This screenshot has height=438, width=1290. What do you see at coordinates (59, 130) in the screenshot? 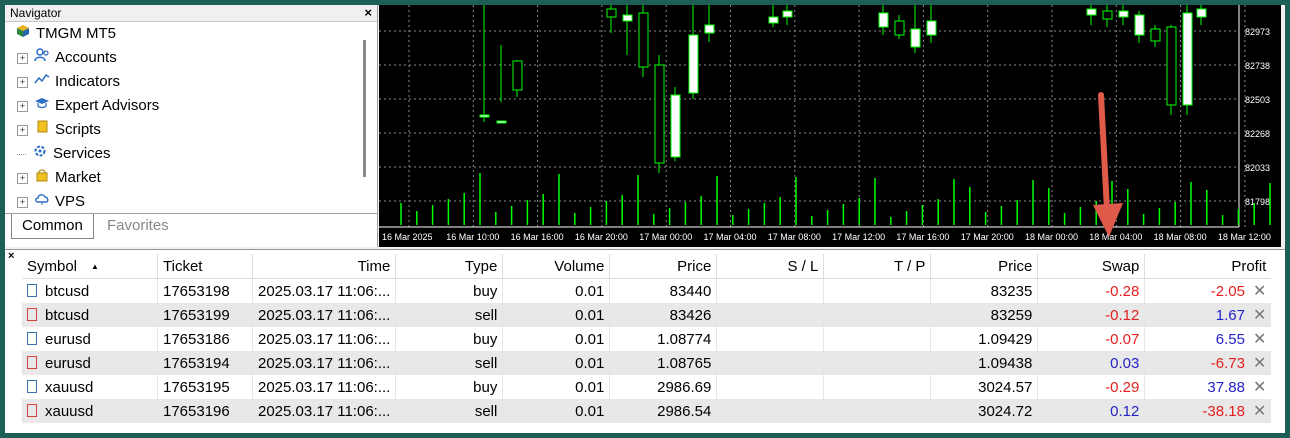
I see `tree-item-scripts: + Scripts` at bounding box center [59, 130].